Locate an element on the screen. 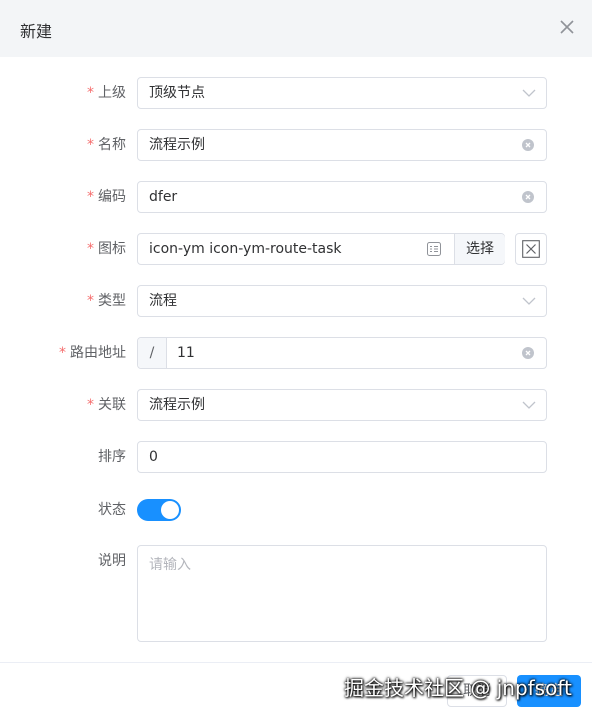  type-label: * 类型 is located at coordinates (106, 301).